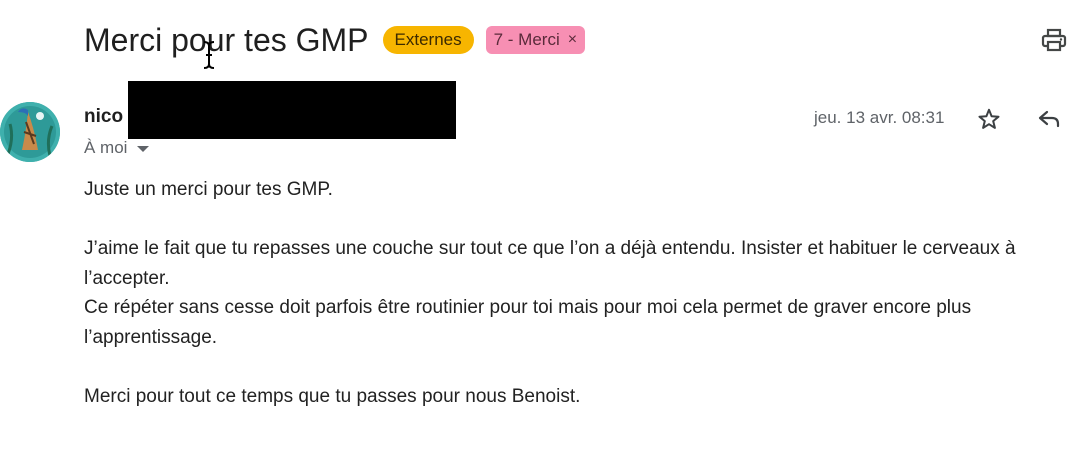 The width and height of the screenshot is (1068, 450). Describe the element at coordinates (209, 55) in the screenshot. I see `text-cursor-icon` at that location.